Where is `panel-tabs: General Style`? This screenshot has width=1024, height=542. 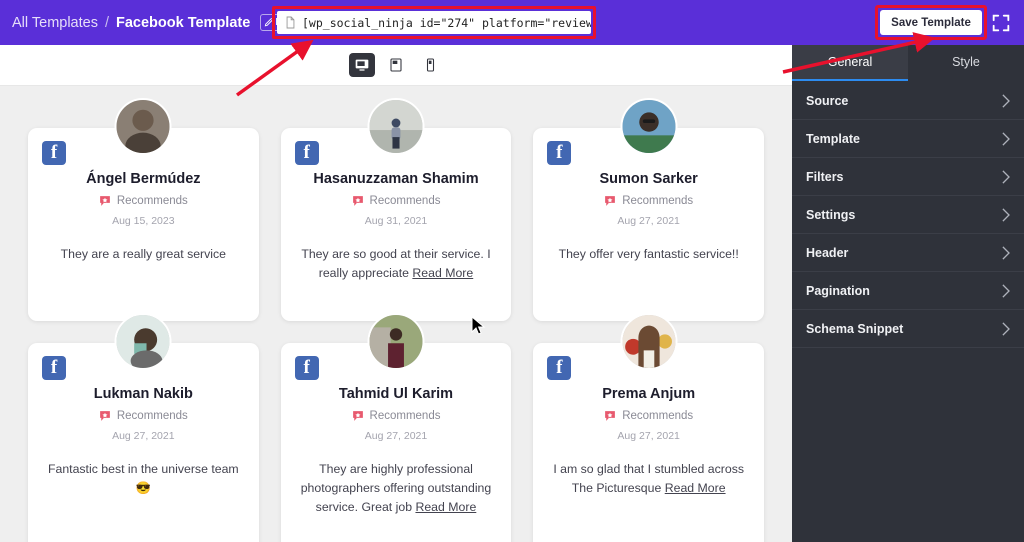
panel-tabs: General Style is located at coordinates (908, 63).